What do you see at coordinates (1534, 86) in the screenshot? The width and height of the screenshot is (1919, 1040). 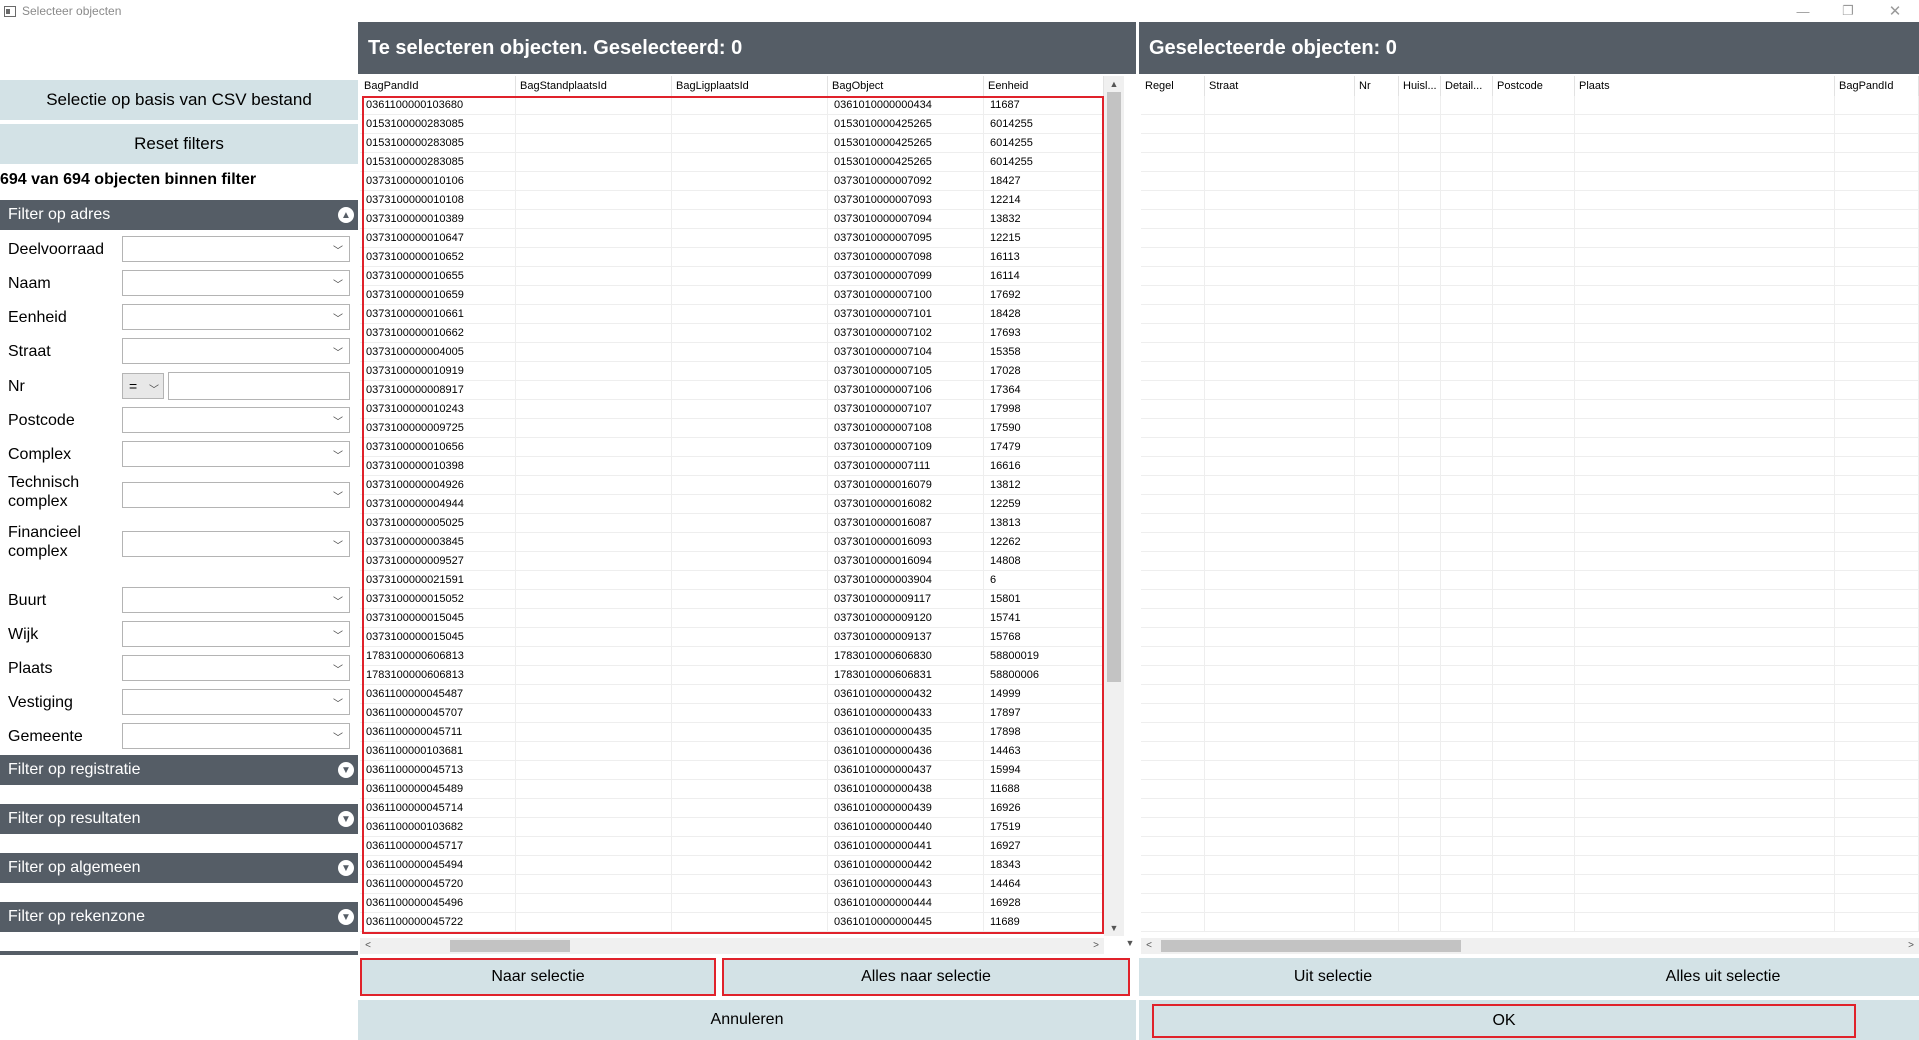 I see `column-header: Postcode` at bounding box center [1534, 86].